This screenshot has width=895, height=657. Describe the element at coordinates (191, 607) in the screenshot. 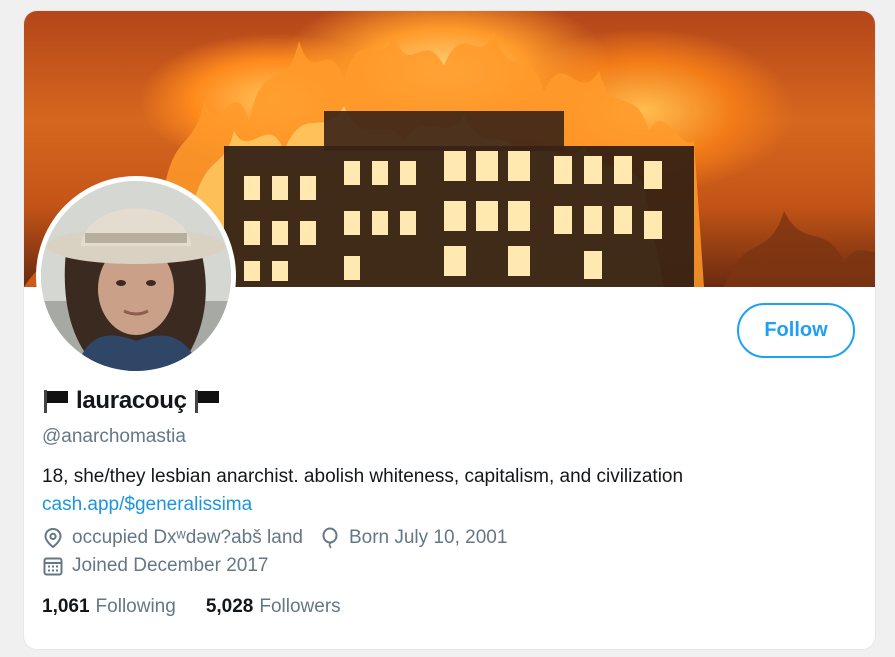

I see `follow-stats: 1,061 Following 5,028 Followers` at that location.